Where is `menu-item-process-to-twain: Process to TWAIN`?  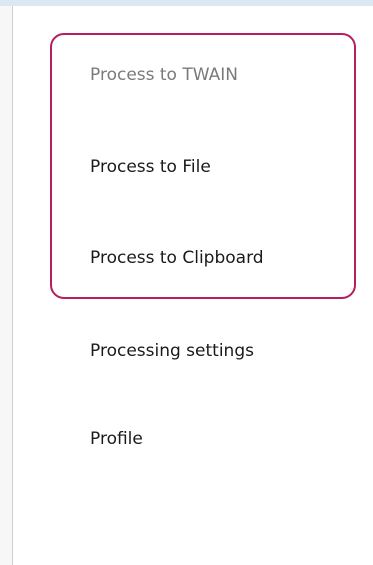 menu-item-process-to-twain: Process to TWAIN is located at coordinates (164, 75).